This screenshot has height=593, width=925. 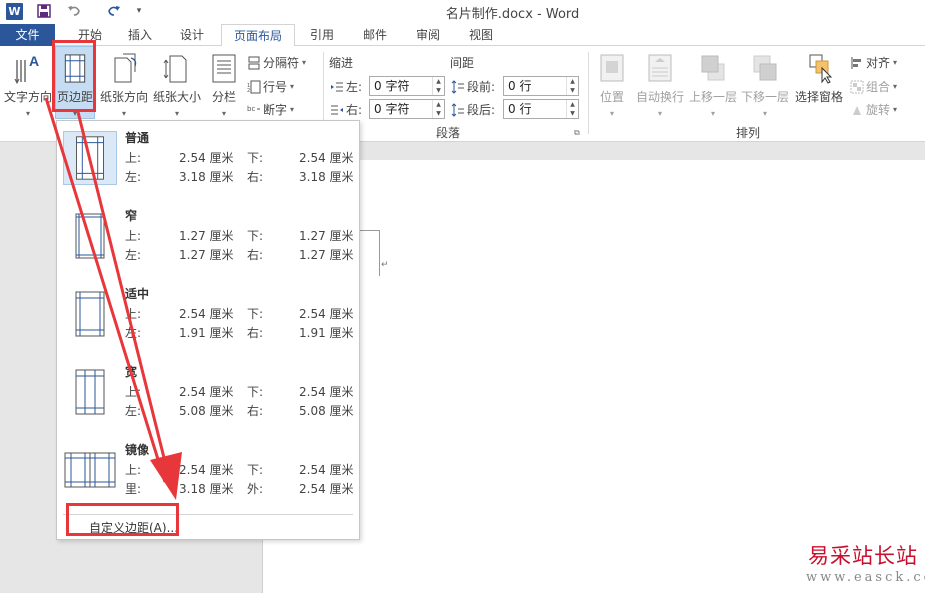 I want to click on preset-name: 宽, so click(x=131, y=372).